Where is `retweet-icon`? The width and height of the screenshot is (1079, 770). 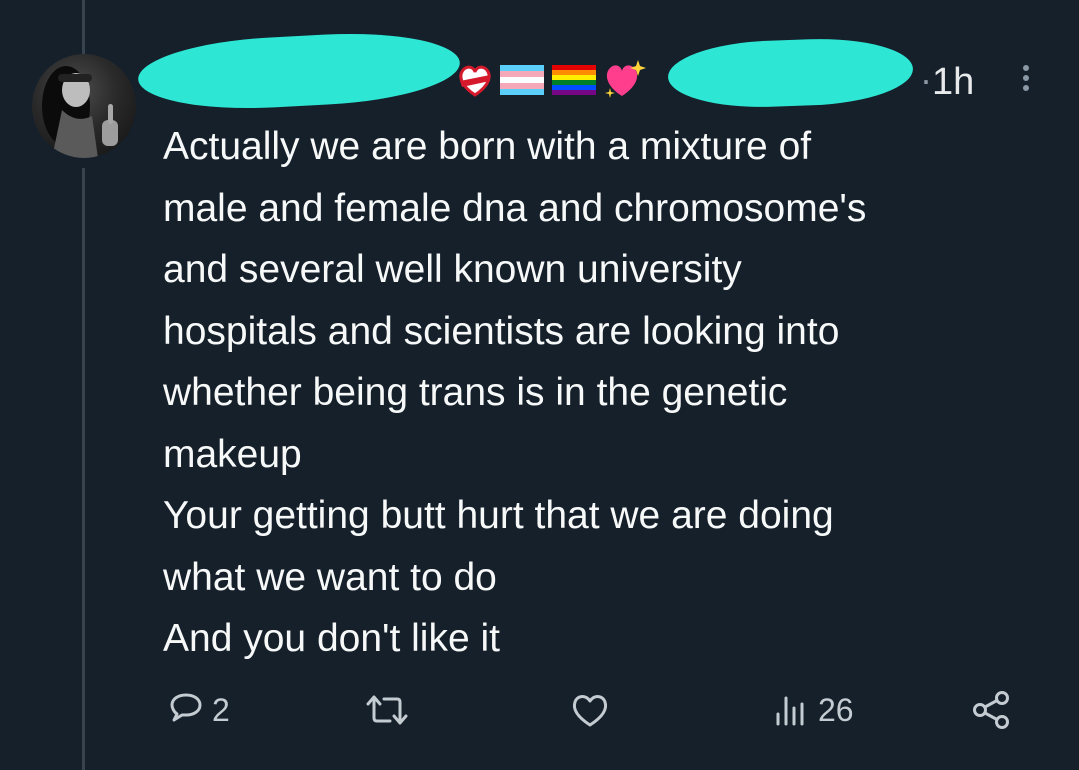
retweet-icon is located at coordinates (387, 710).